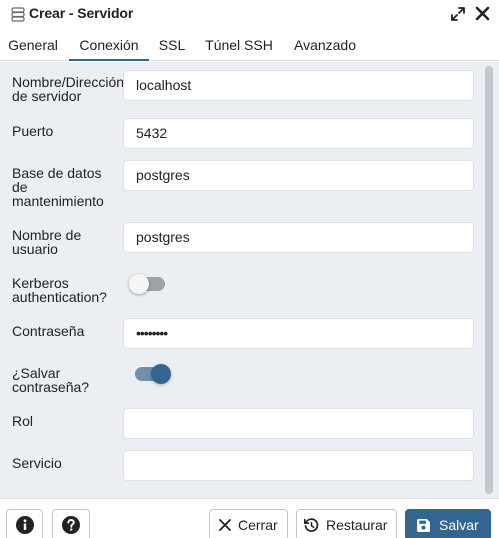  I want to click on save-button: Salvar, so click(448, 523).